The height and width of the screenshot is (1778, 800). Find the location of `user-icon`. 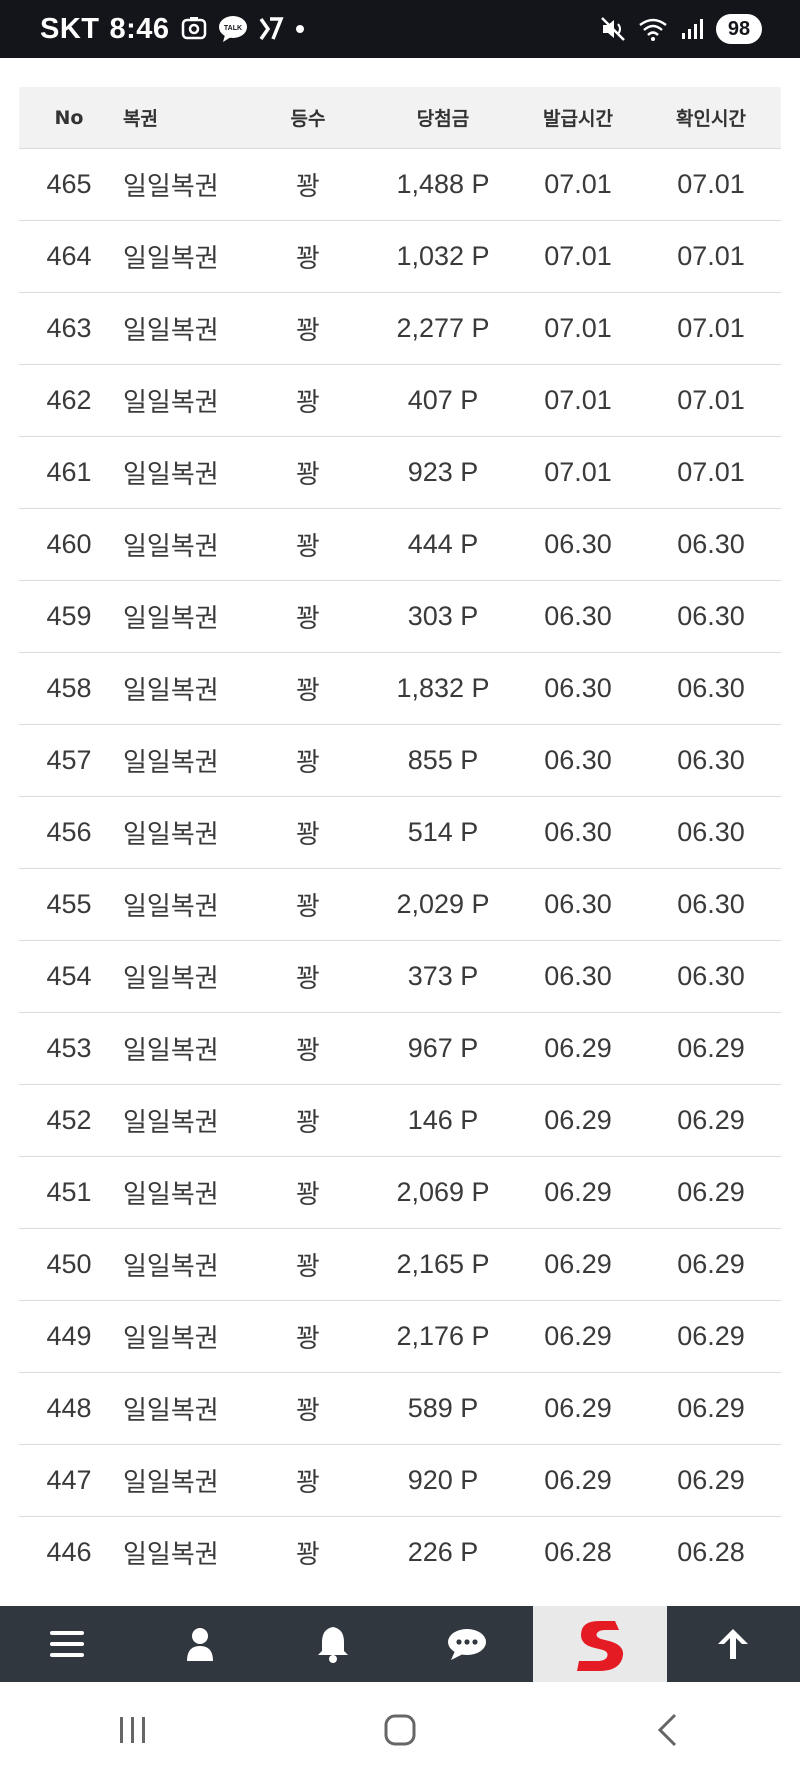

user-icon is located at coordinates (199, 1644).